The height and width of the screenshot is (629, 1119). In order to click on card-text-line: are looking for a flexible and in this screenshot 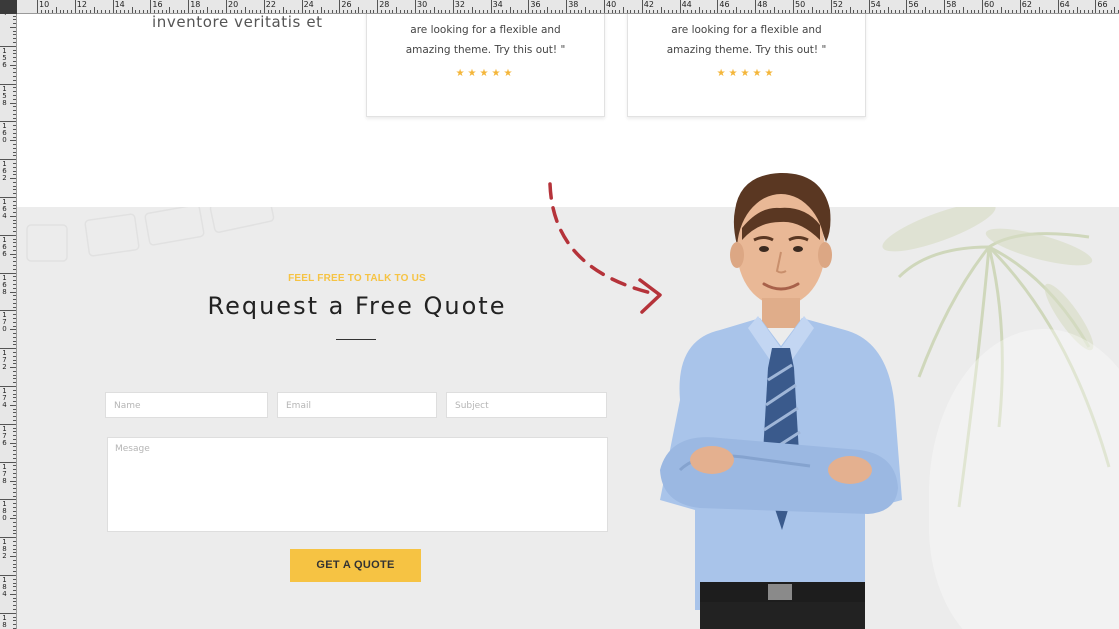, I will do `click(485, 30)`.